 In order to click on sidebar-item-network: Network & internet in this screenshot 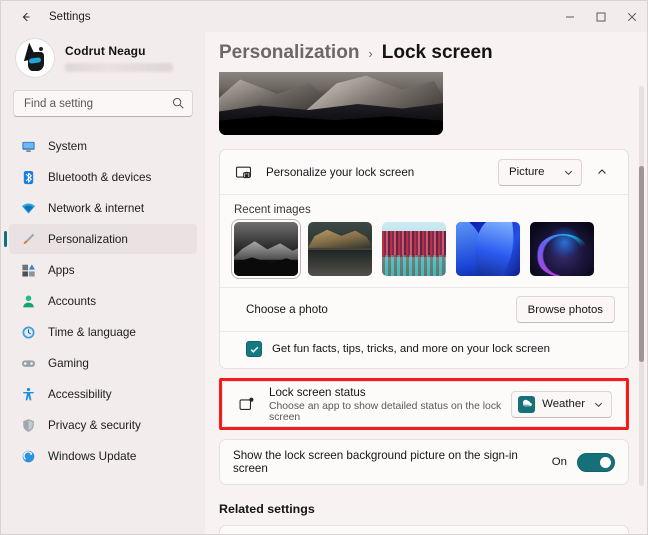, I will do `click(103, 208)`.